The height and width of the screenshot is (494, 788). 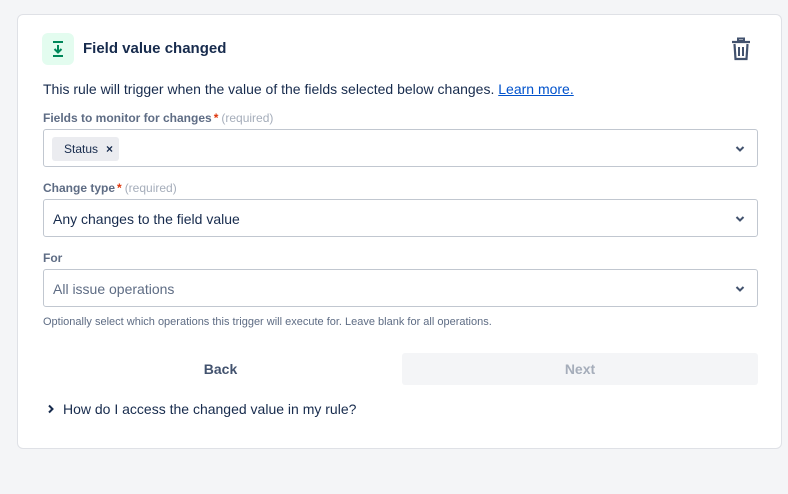 I want to click on trash-icon, so click(x=741, y=49).